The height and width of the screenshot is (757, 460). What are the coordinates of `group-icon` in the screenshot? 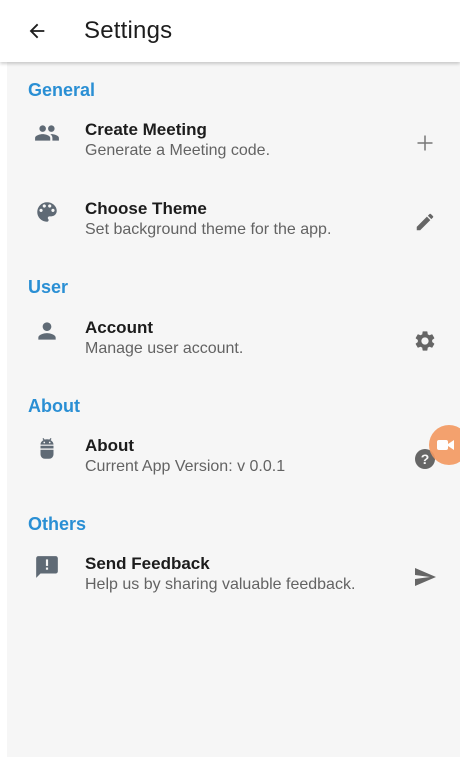 It's located at (47, 133).